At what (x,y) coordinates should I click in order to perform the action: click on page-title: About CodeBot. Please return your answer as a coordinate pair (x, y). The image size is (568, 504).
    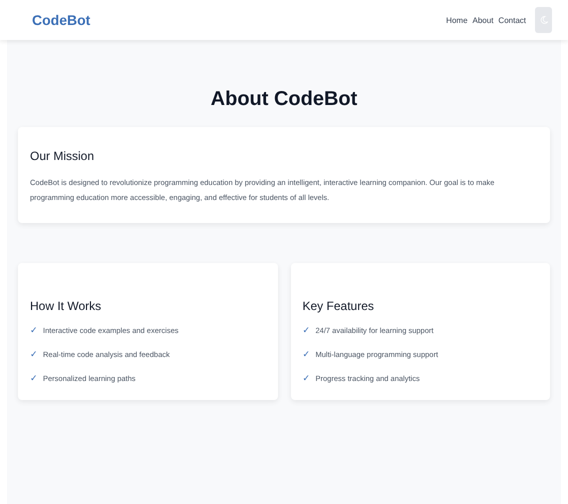
    Looking at the image, I should click on (284, 99).